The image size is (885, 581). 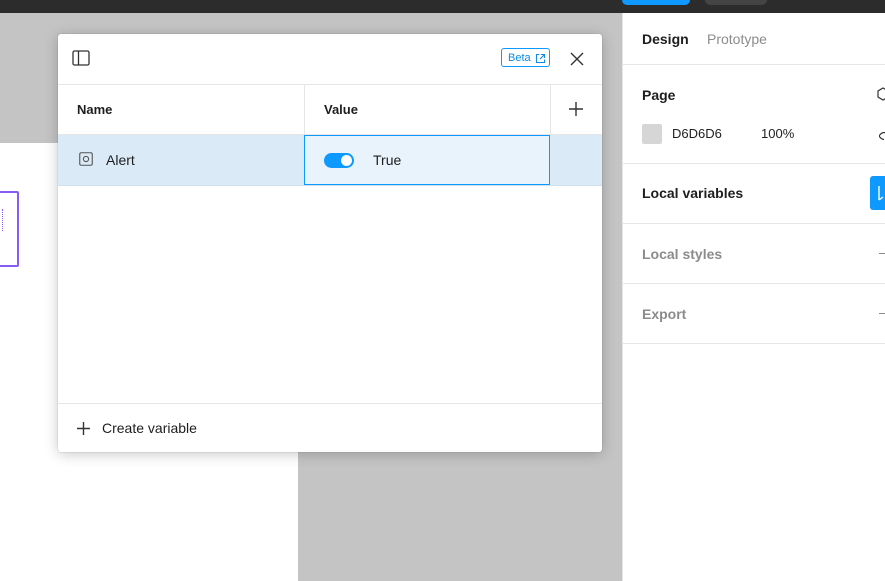 What do you see at coordinates (540, 58) in the screenshot?
I see `external-link-icon` at bounding box center [540, 58].